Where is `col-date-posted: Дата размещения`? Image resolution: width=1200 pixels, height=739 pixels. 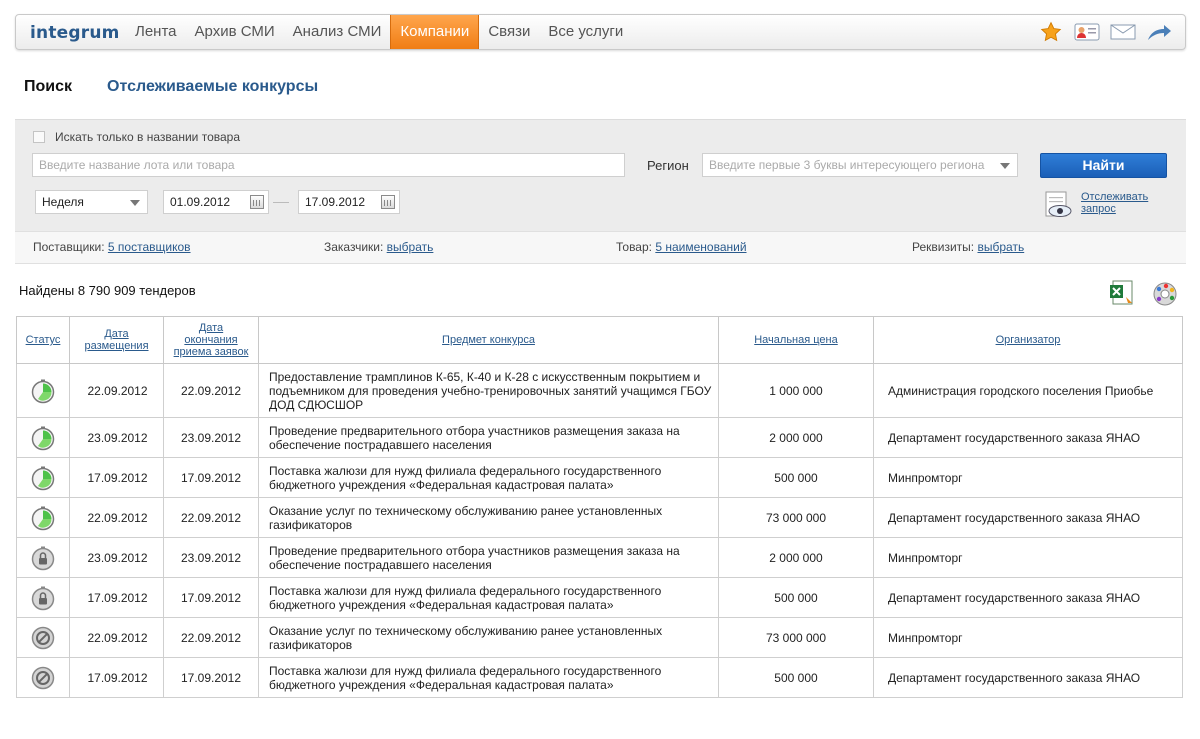 col-date-posted: Дата размещения is located at coordinates (116, 340).